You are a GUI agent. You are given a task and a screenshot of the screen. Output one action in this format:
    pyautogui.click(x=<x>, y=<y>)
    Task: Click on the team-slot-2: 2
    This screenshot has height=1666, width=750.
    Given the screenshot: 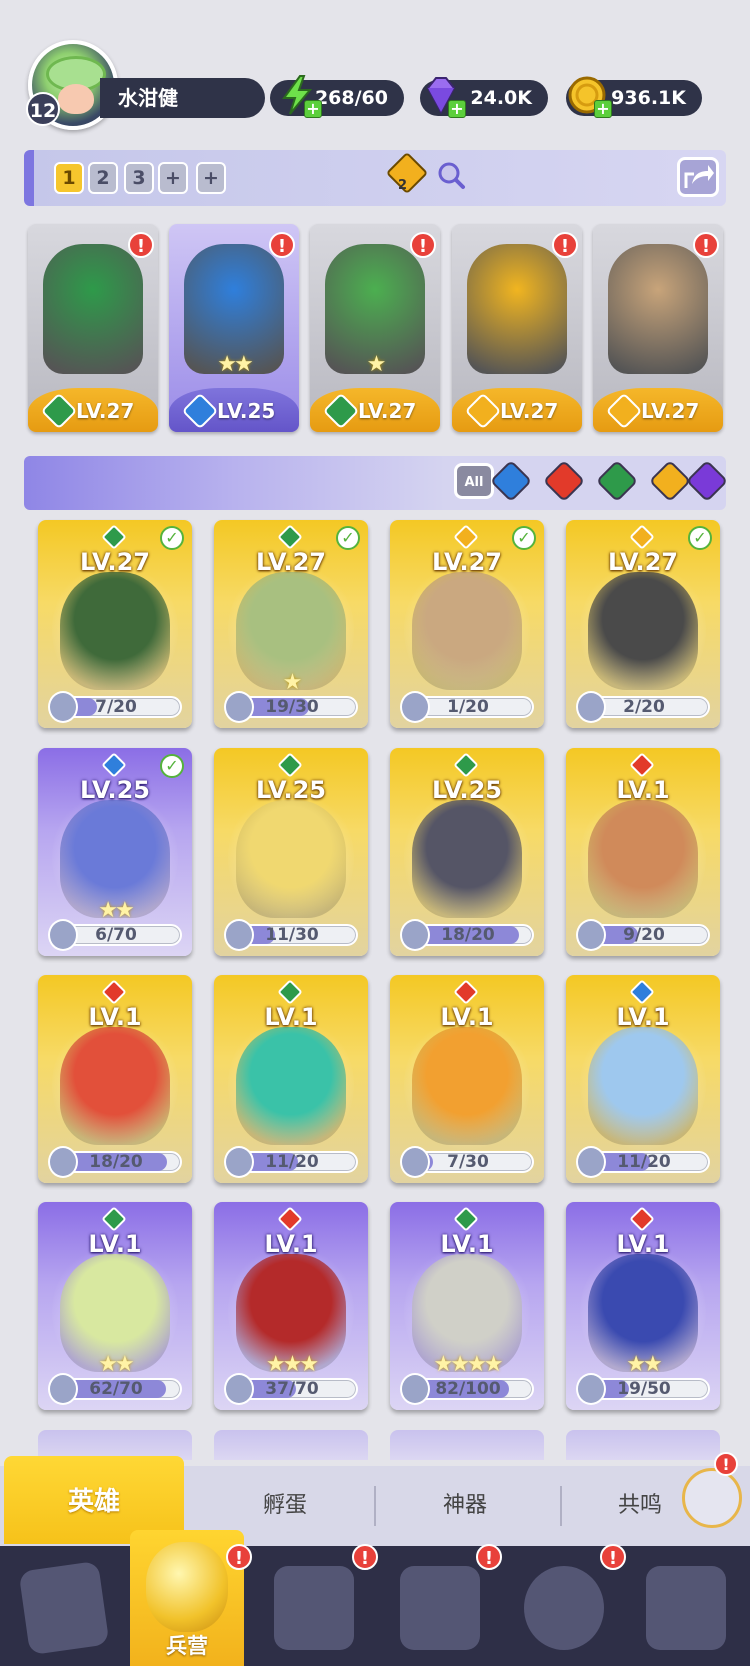 What is the action you would take?
    pyautogui.click(x=103, y=178)
    